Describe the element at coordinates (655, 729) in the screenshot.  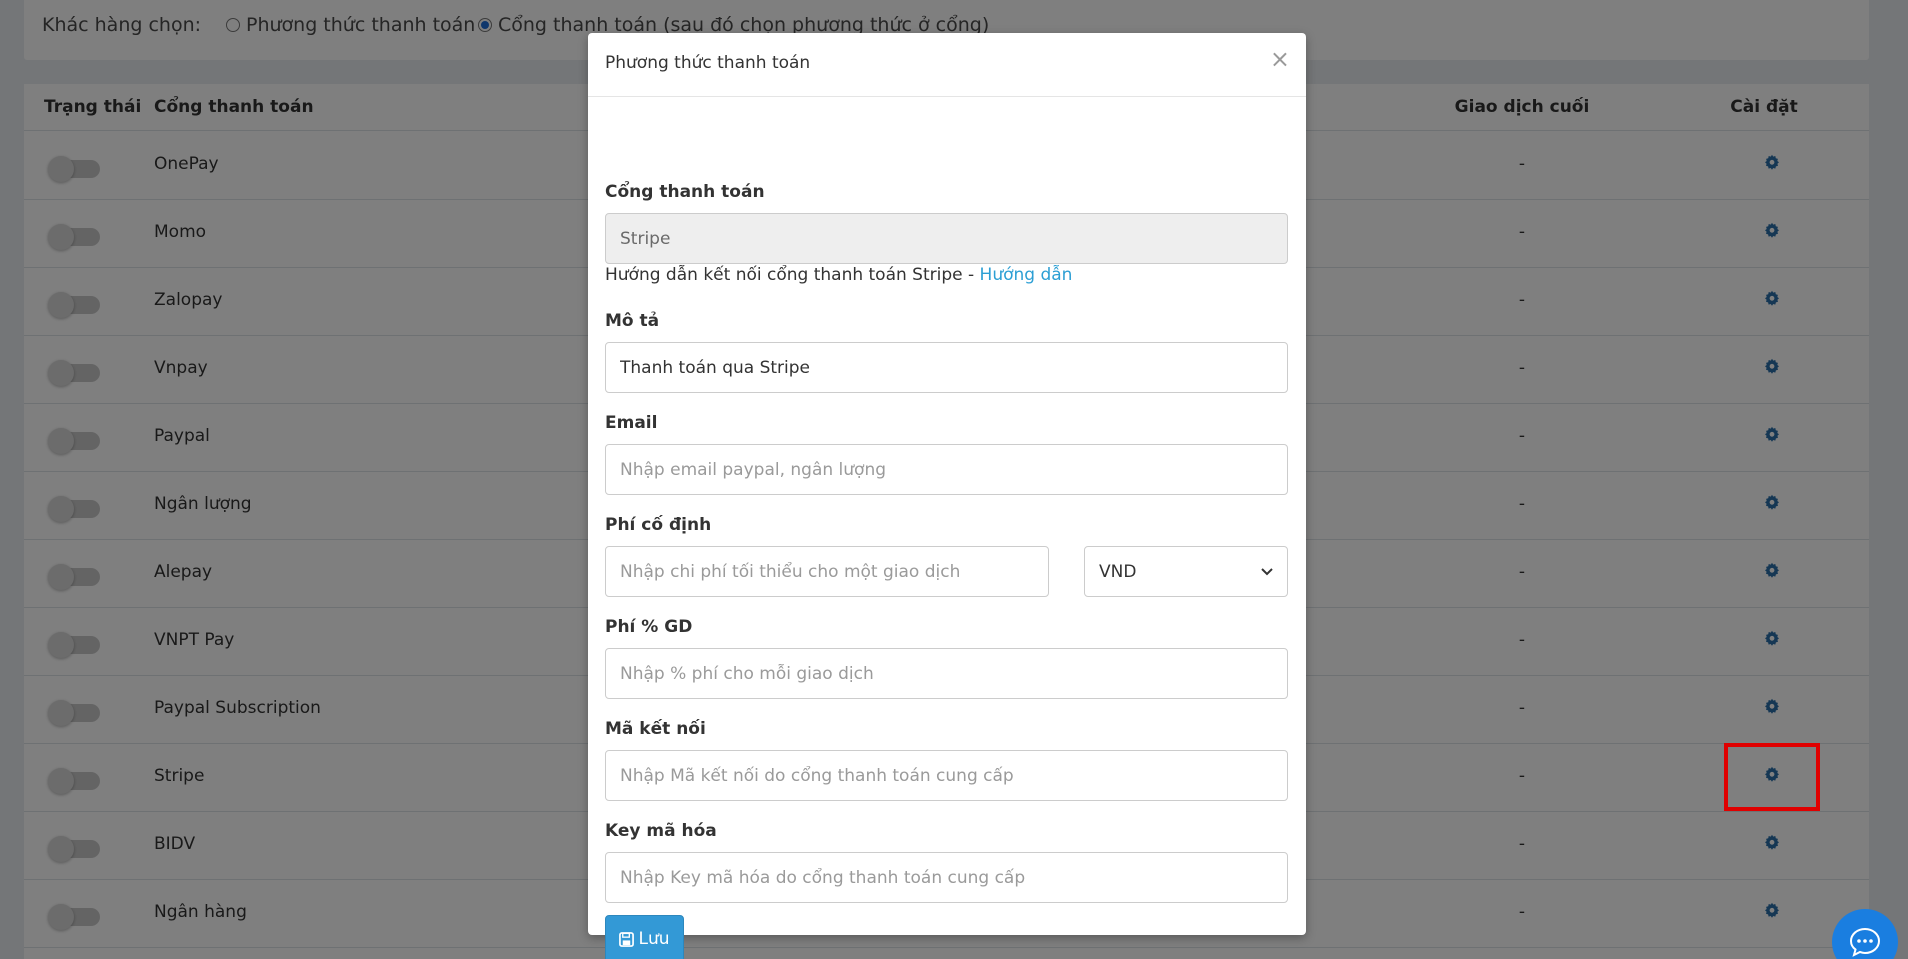
I see `connection-code-label: Mã kết nối` at that location.